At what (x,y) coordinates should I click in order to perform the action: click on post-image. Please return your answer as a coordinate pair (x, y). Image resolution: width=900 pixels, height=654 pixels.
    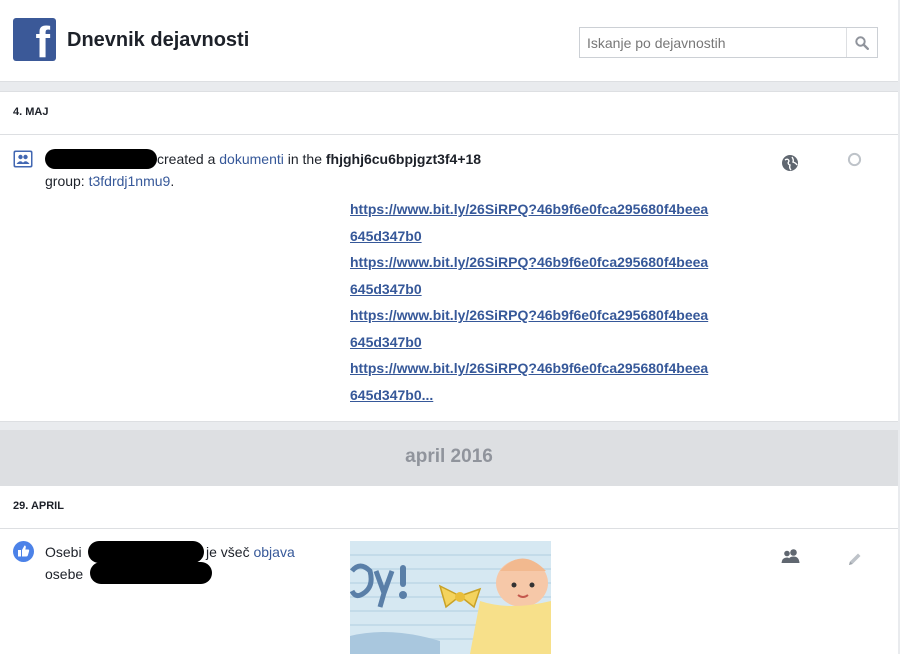
    Looking at the image, I should click on (450, 597).